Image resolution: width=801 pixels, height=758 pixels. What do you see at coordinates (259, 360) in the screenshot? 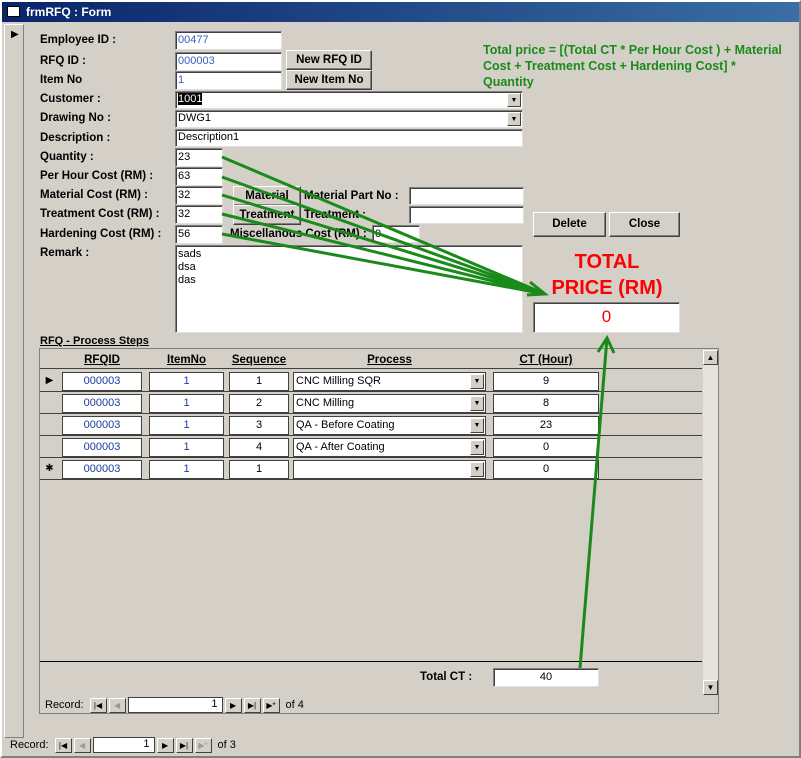
I see `col-header-sequence: Sequence` at bounding box center [259, 360].